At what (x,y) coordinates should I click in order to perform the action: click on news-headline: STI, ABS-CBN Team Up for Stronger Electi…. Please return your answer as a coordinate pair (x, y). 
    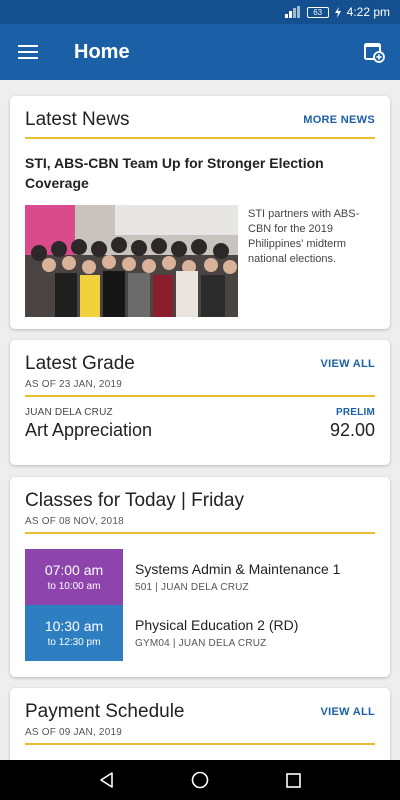
    Looking at the image, I should click on (200, 173).